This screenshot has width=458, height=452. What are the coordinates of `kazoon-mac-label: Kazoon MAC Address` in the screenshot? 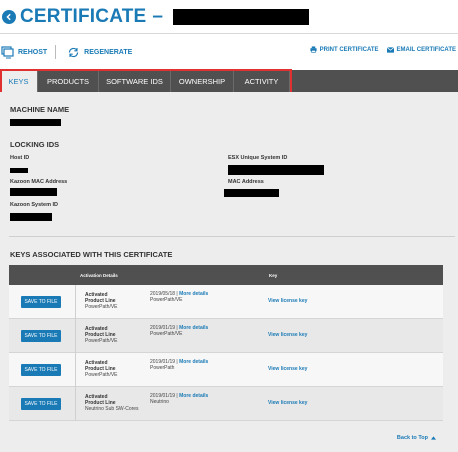 It's located at (39, 182).